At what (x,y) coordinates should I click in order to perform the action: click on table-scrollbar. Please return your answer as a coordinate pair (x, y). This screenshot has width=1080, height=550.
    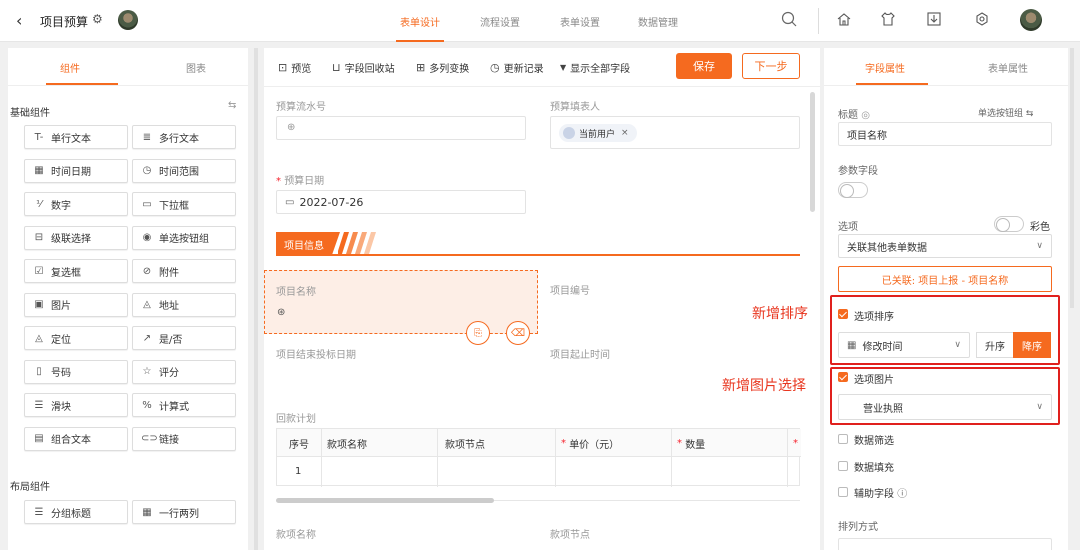
    Looking at the image, I should click on (385, 500).